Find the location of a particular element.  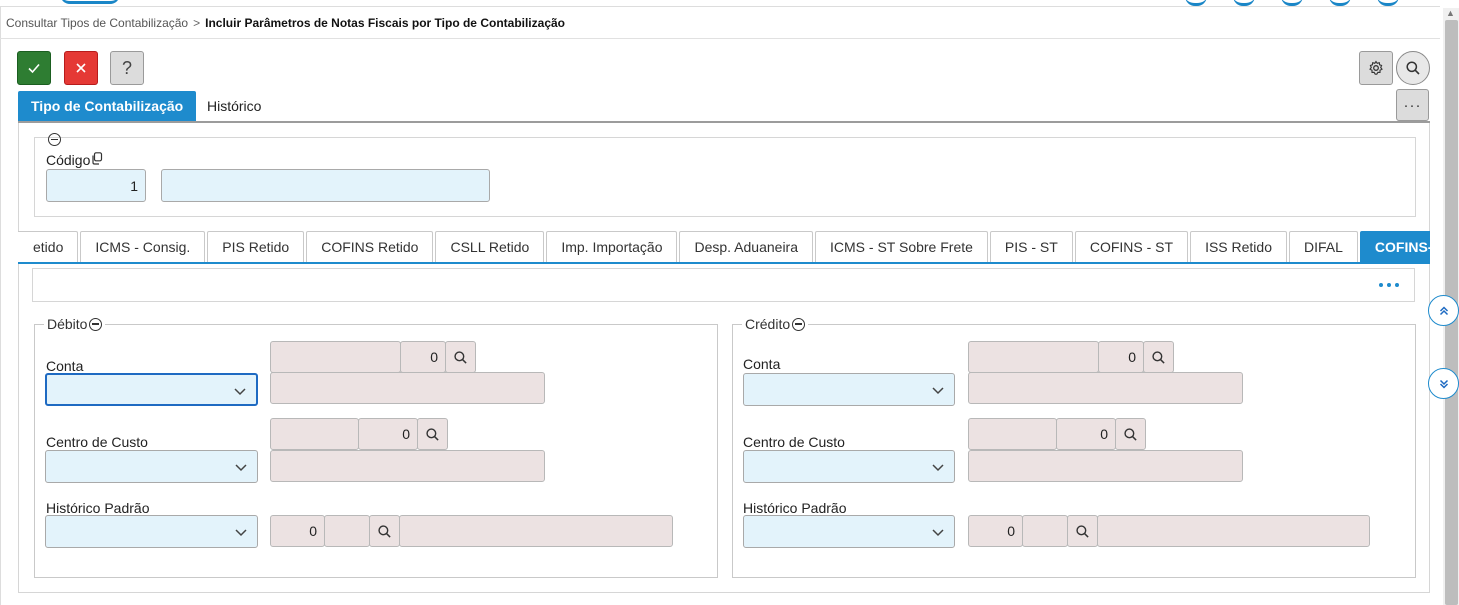

more-horizontal-icon is located at coordinates (1389, 285).